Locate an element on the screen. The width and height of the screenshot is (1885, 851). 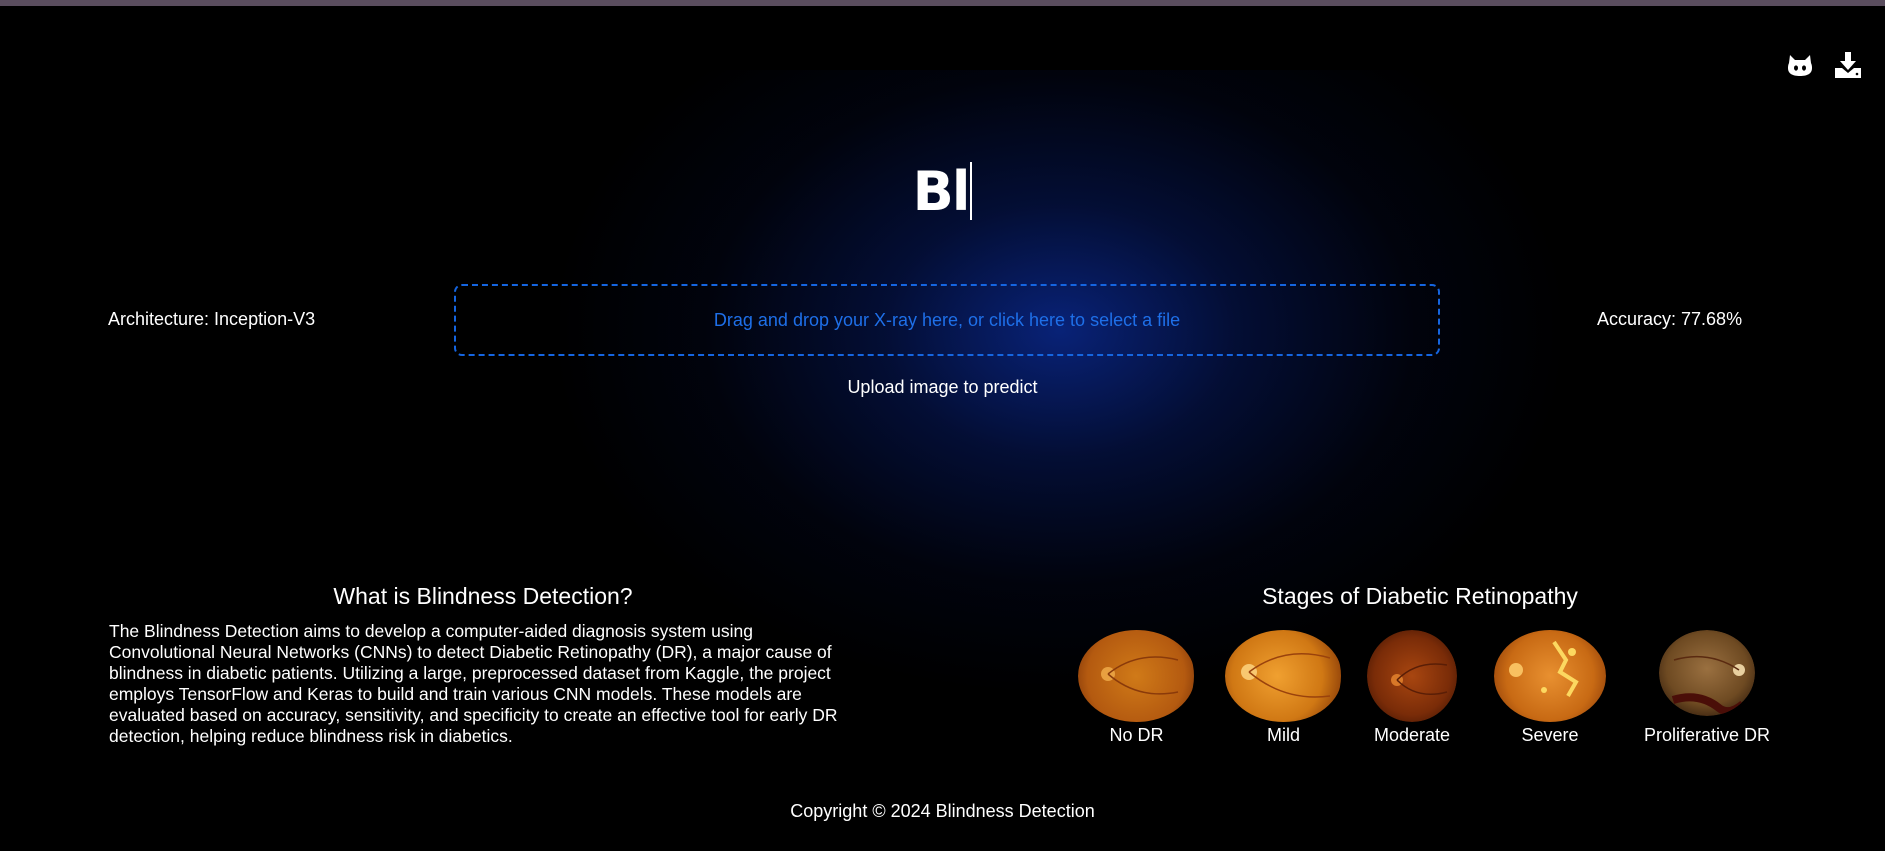
window-top-bar is located at coordinates (942, 3).